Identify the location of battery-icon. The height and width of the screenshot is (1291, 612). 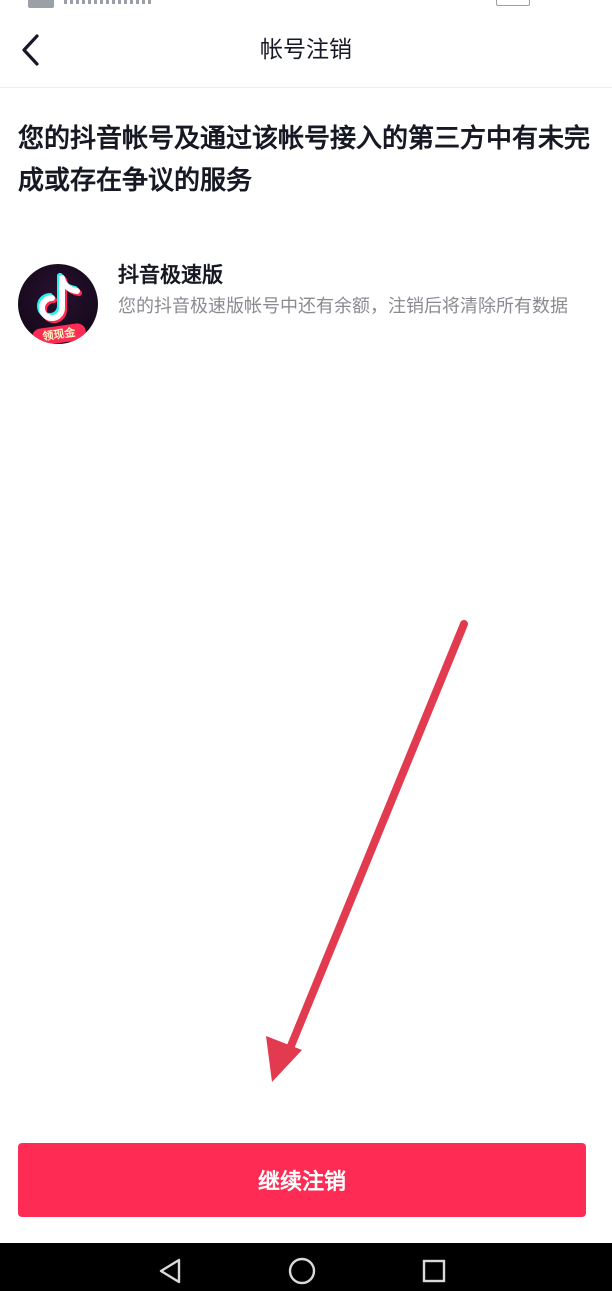
(513, 3).